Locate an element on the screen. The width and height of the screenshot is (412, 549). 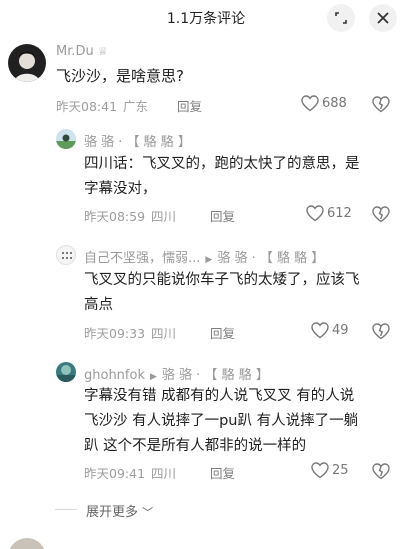
reply-text: 飞叉叉的只能说你车子飞的太矮了，应该飞 高点 is located at coordinates (222, 292).